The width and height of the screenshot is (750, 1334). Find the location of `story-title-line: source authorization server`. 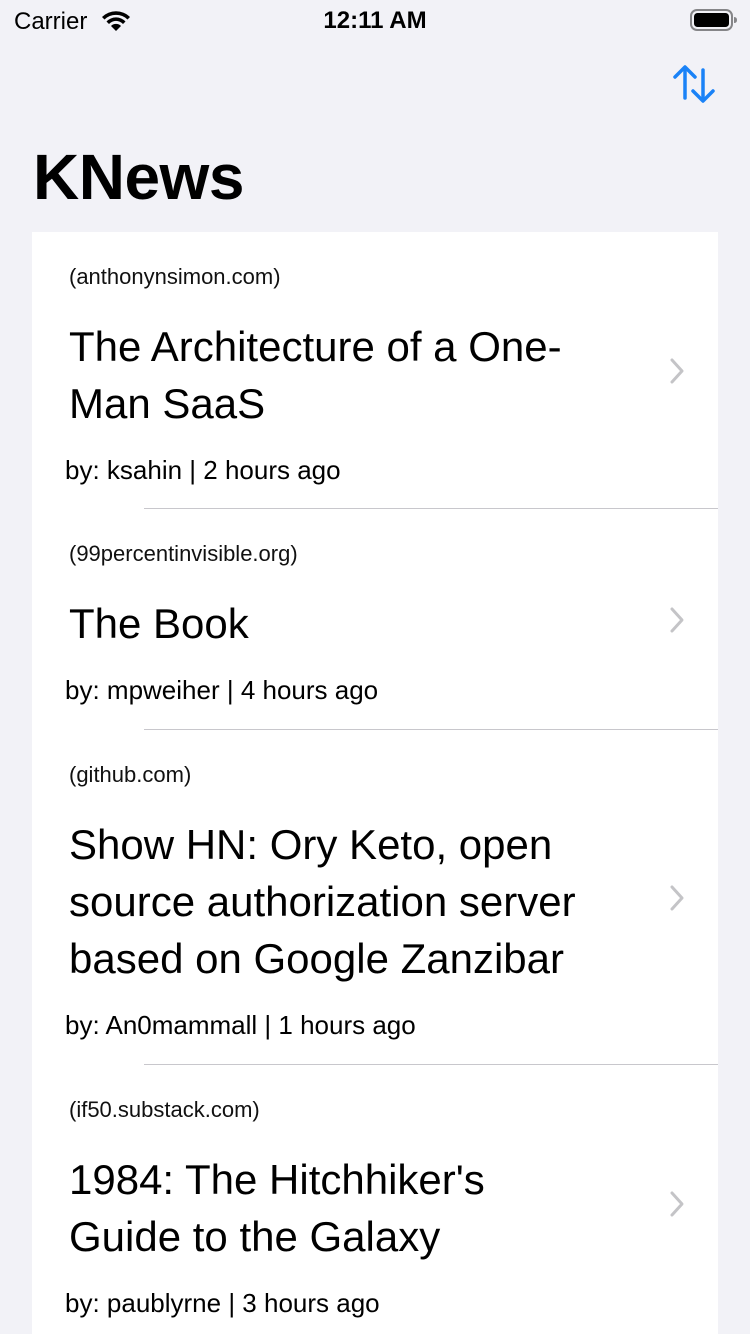

story-title-line: source authorization server is located at coordinates (322, 901).